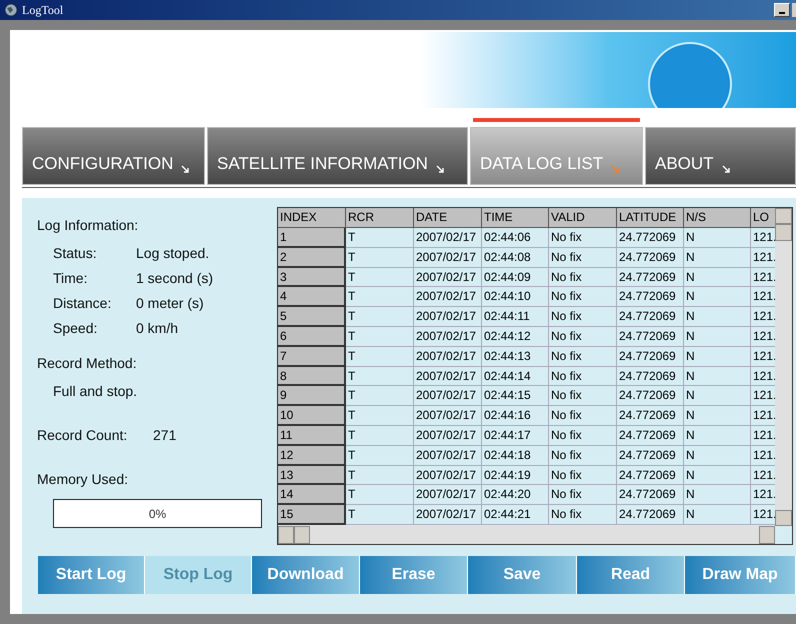 The height and width of the screenshot is (624, 796). What do you see at coordinates (312, 456) in the screenshot?
I see `row-header: 12` at bounding box center [312, 456].